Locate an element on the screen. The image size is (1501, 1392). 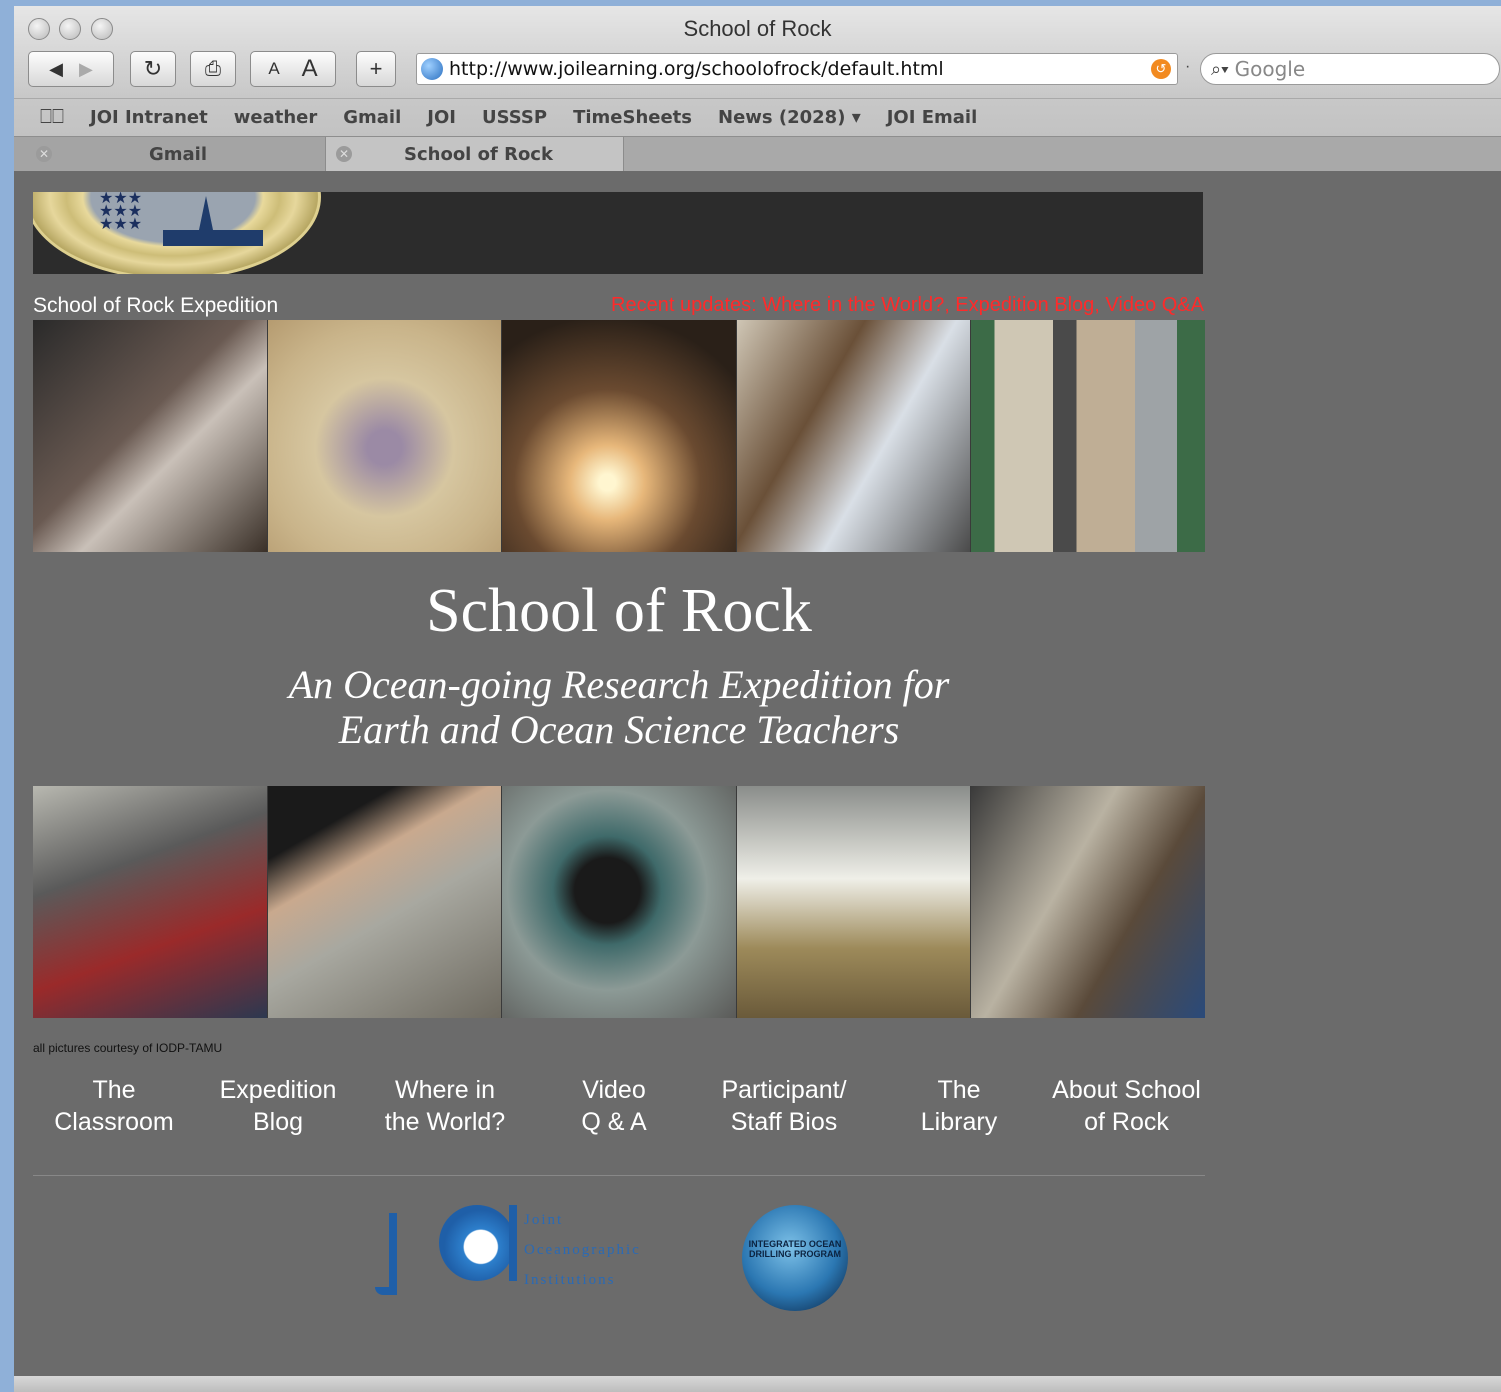
status-bar is located at coordinates (757, 1384).